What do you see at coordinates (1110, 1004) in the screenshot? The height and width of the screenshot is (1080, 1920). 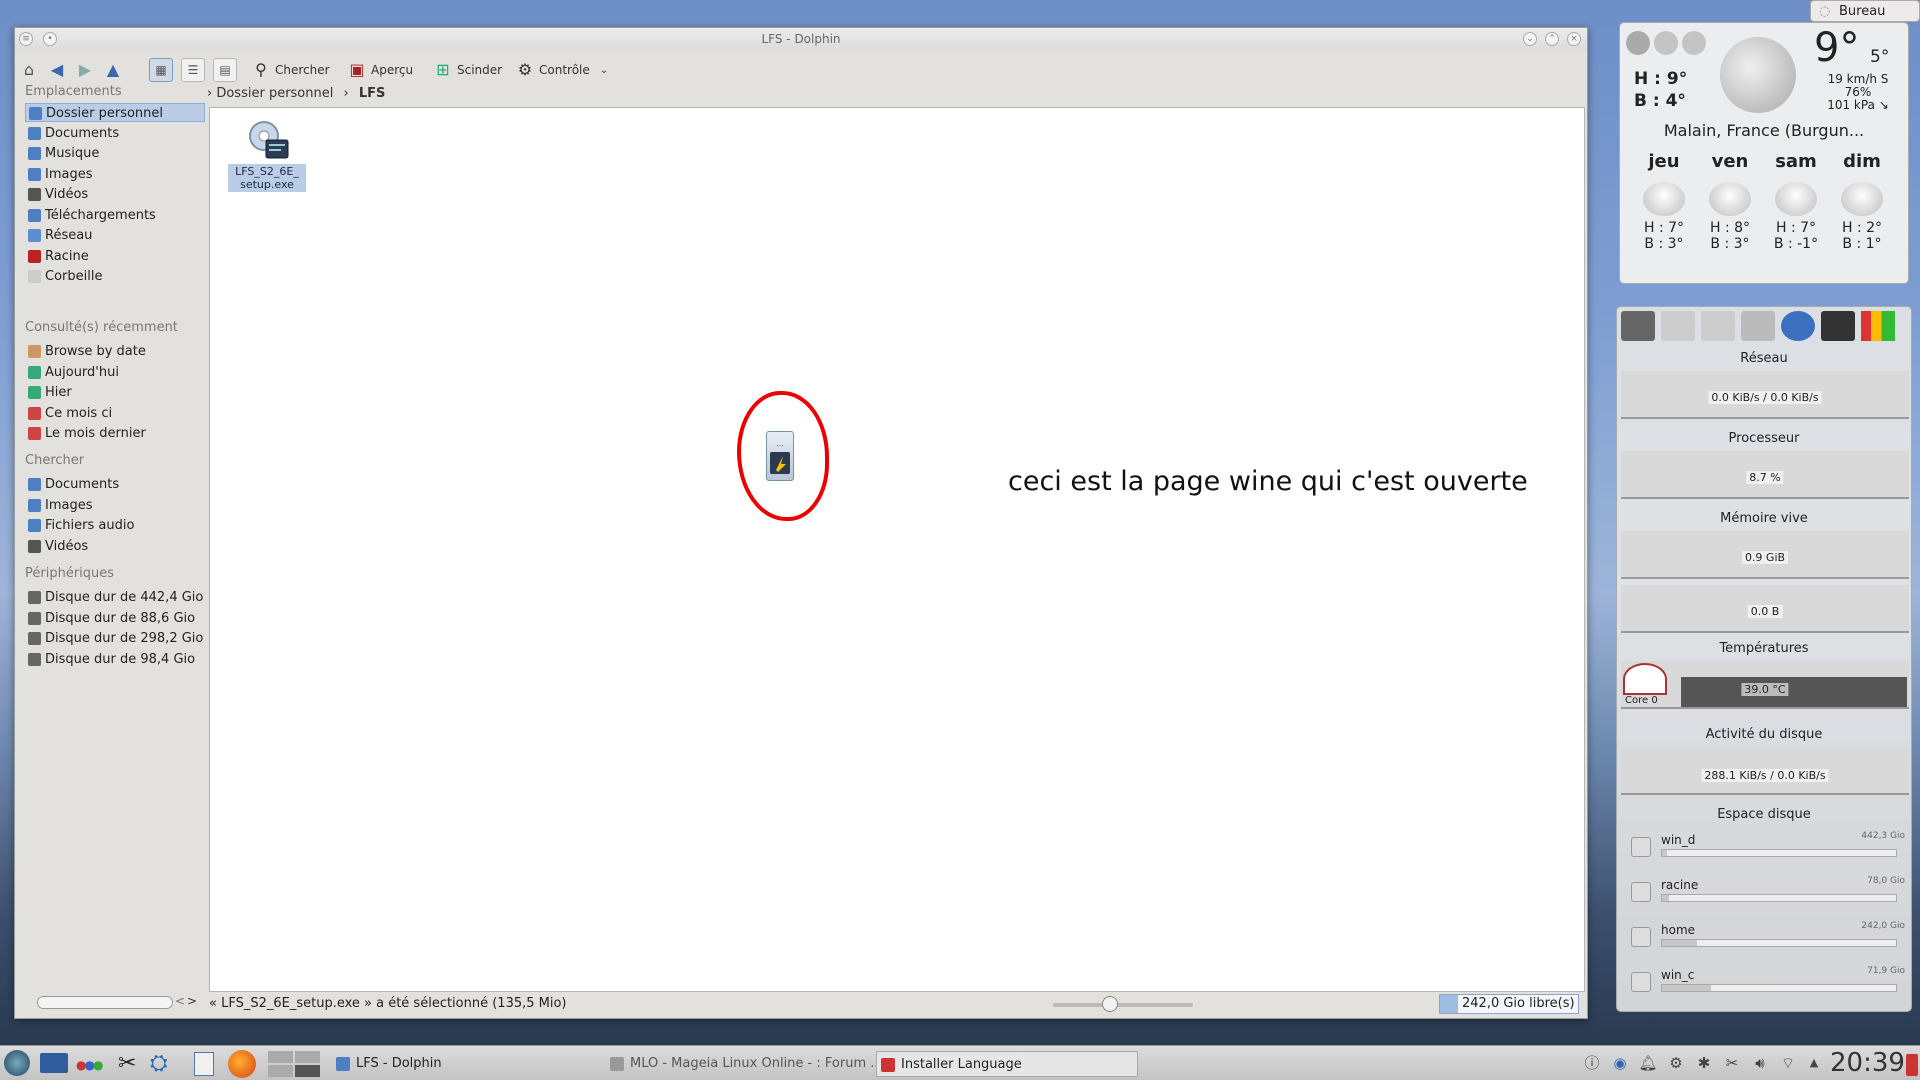 I see `zoom-slider-handle` at bounding box center [1110, 1004].